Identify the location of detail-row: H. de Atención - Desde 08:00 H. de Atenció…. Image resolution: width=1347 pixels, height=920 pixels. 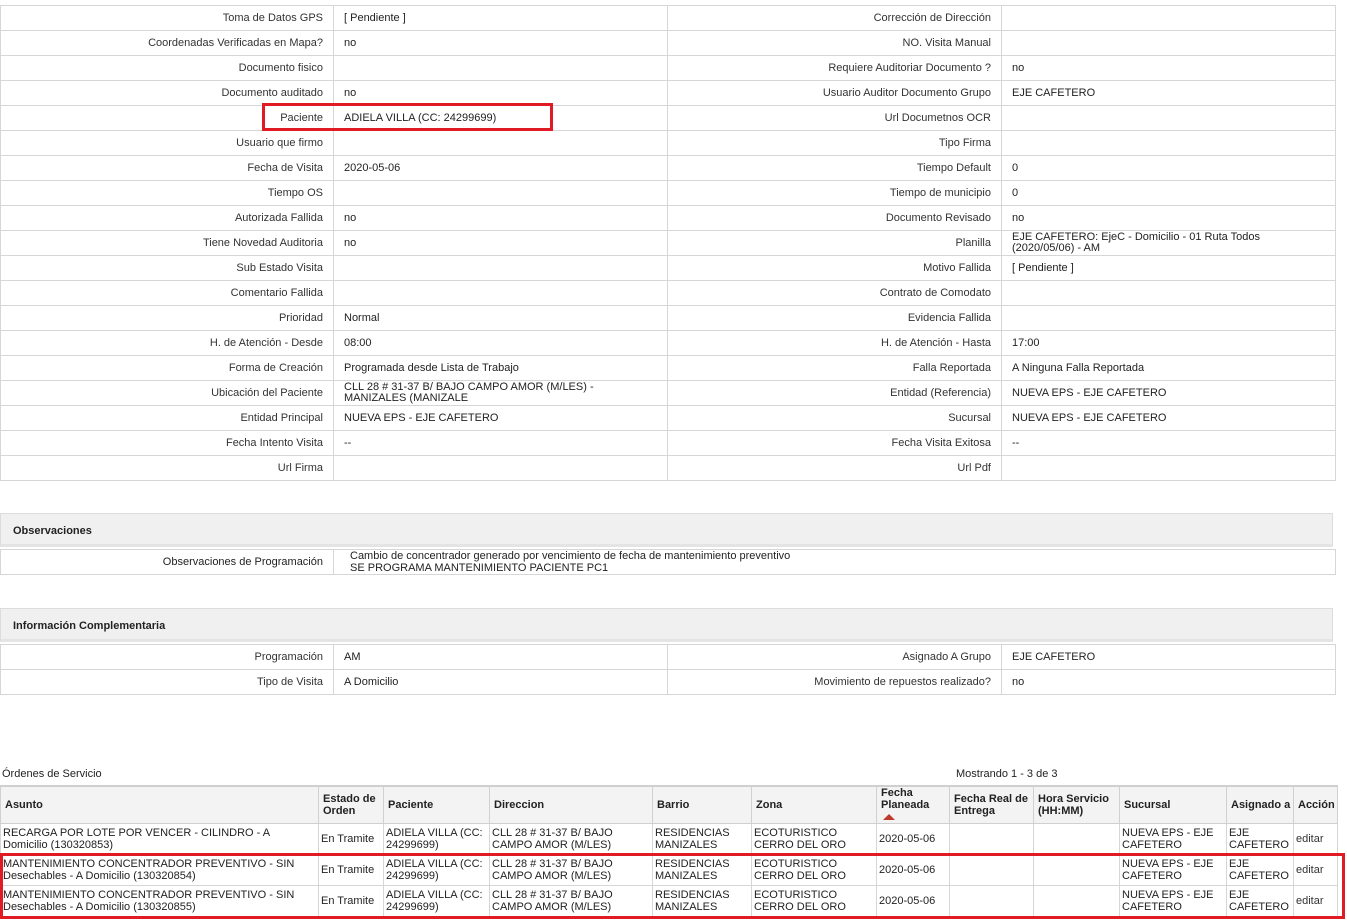
(668, 343).